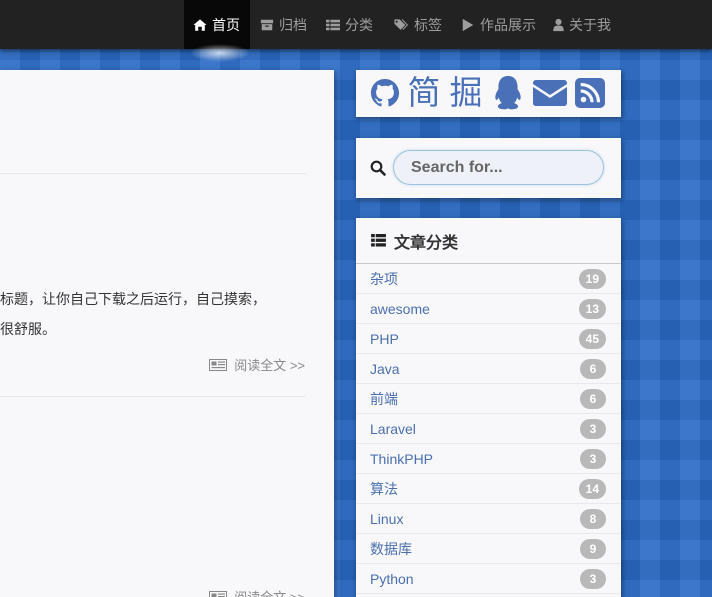 The height and width of the screenshot is (597, 712). I want to click on category-label: ThinkPHP, so click(402, 458).